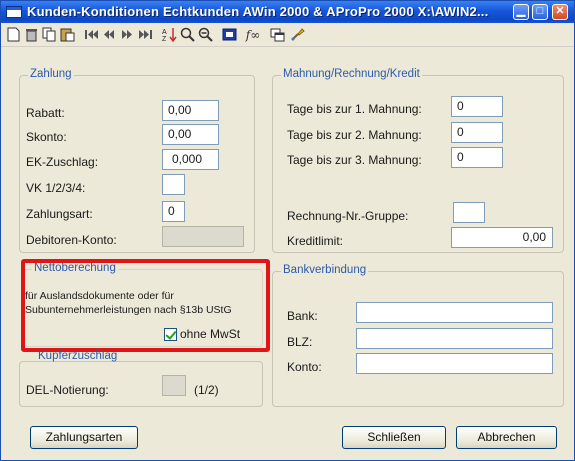 This screenshot has height=461, width=575. I want to click on window-app-icon, so click(14, 12).